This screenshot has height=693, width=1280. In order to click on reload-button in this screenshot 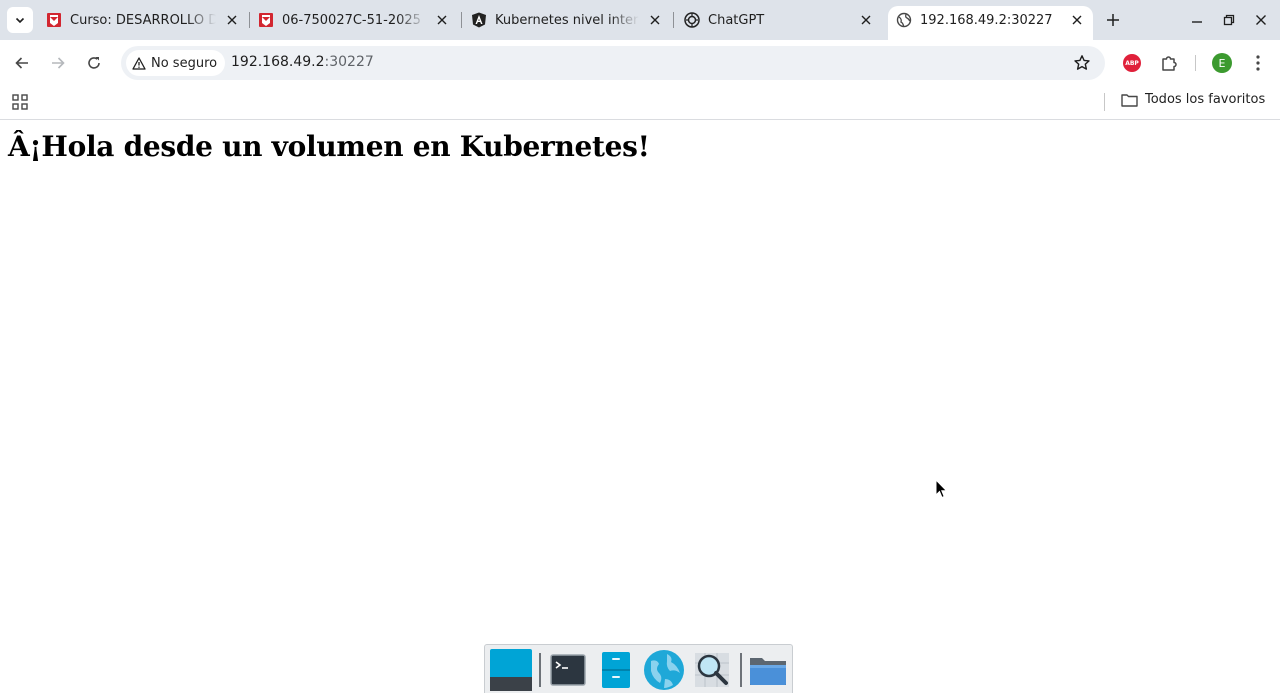, I will do `click(94, 63)`.